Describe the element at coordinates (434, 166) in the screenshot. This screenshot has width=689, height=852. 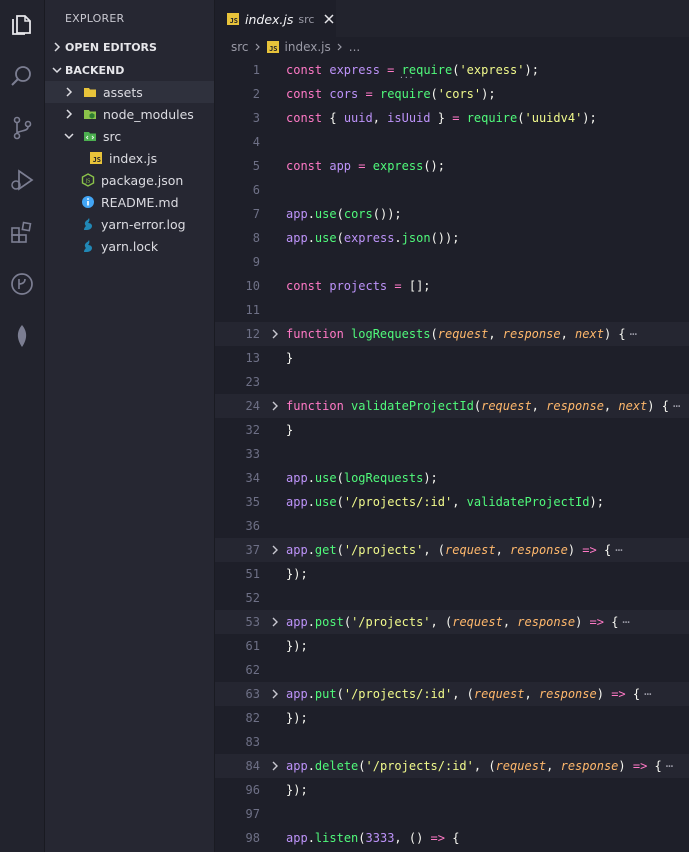
I see `code-token: ();` at that location.